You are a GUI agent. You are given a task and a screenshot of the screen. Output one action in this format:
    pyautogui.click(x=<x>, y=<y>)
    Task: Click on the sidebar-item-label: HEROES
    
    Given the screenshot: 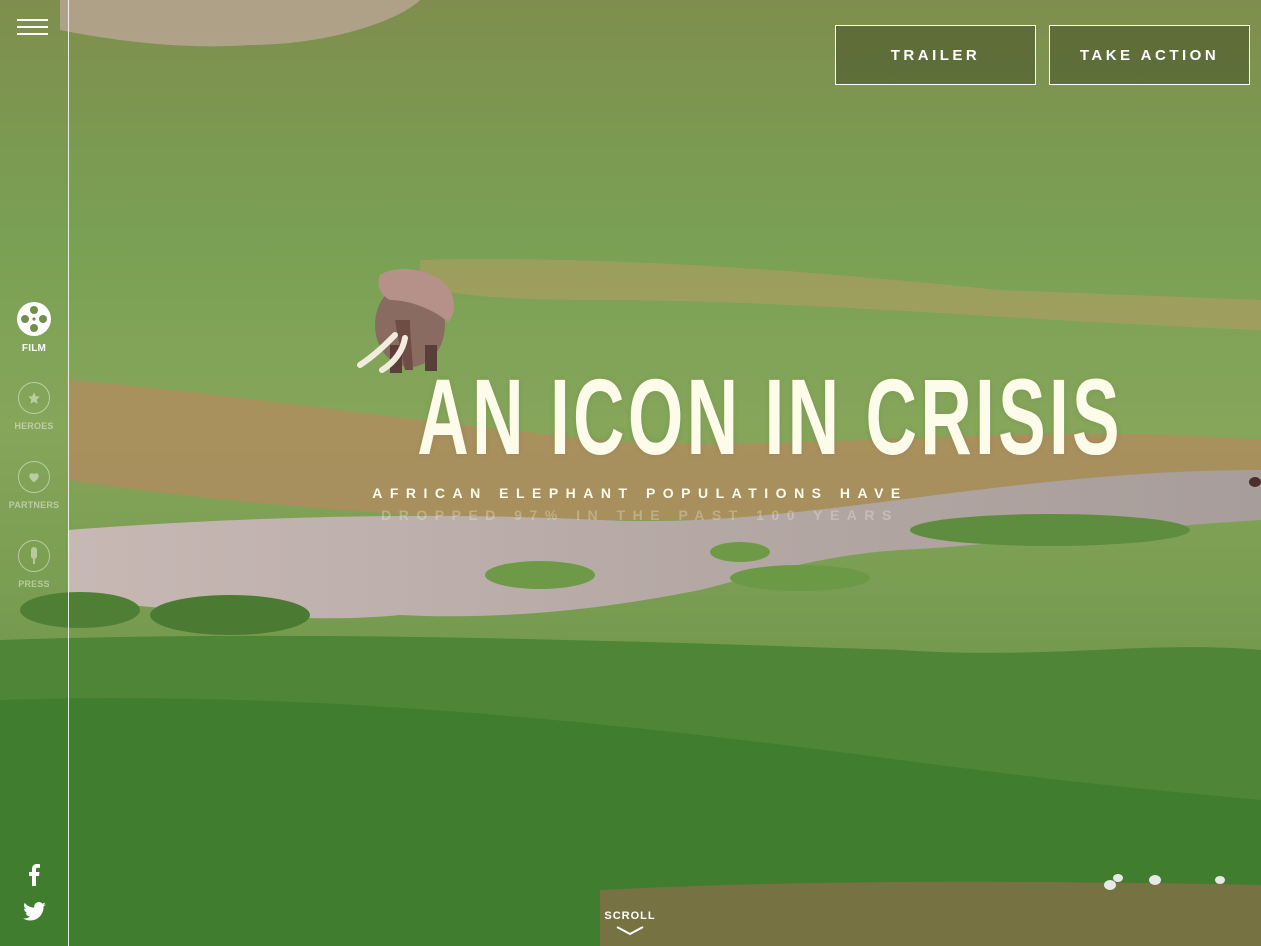 What is the action you would take?
    pyautogui.click(x=34, y=426)
    